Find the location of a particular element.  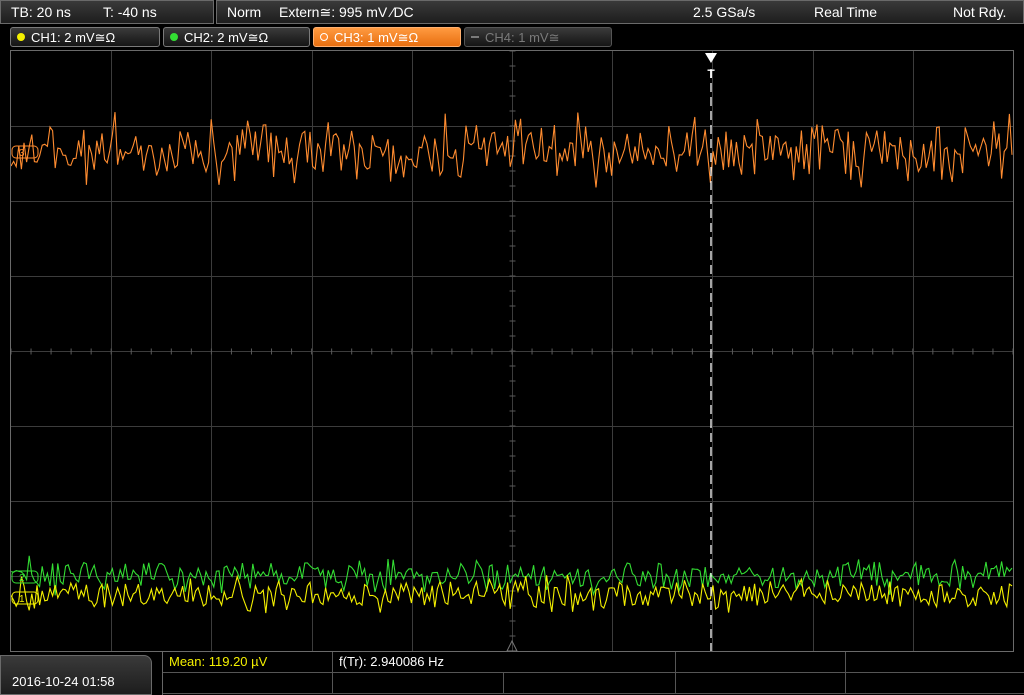

mean-measurement: Mean: 119.20 µV is located at coordinates (218, 661).